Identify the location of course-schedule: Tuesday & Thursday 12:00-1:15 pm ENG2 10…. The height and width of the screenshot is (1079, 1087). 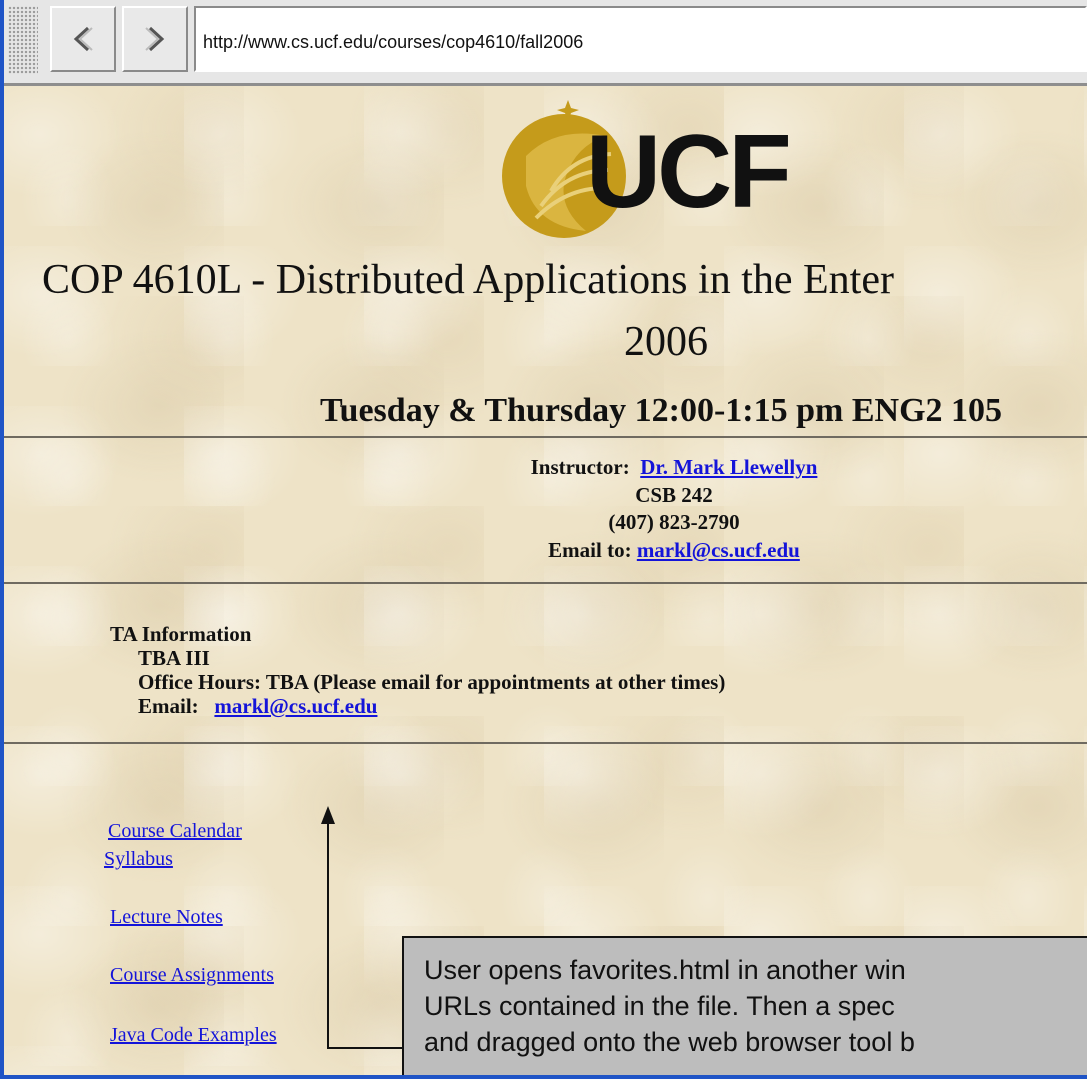
(661, 410).